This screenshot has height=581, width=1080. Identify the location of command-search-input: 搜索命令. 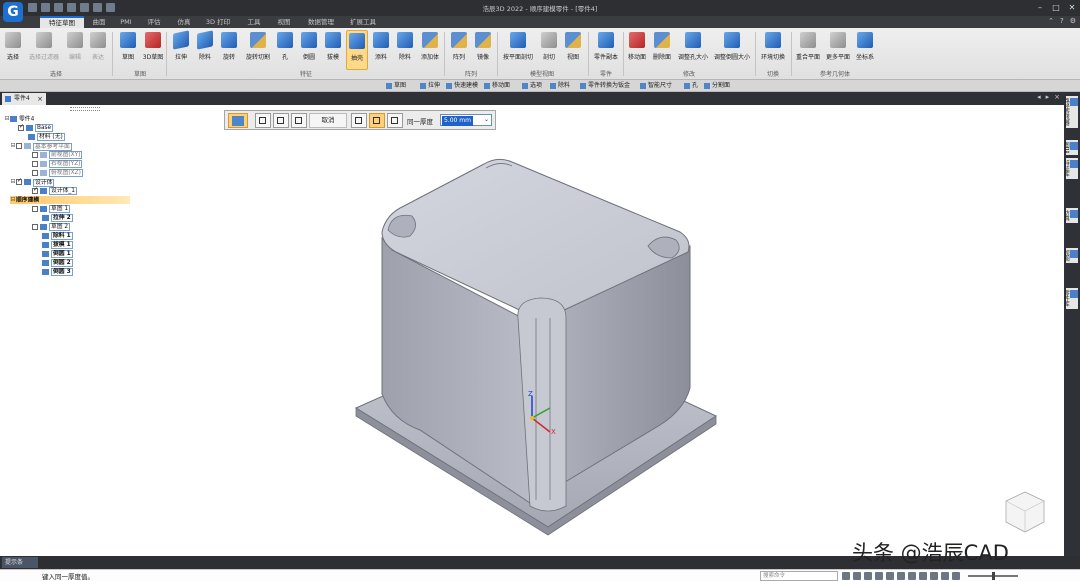
(799, 576).